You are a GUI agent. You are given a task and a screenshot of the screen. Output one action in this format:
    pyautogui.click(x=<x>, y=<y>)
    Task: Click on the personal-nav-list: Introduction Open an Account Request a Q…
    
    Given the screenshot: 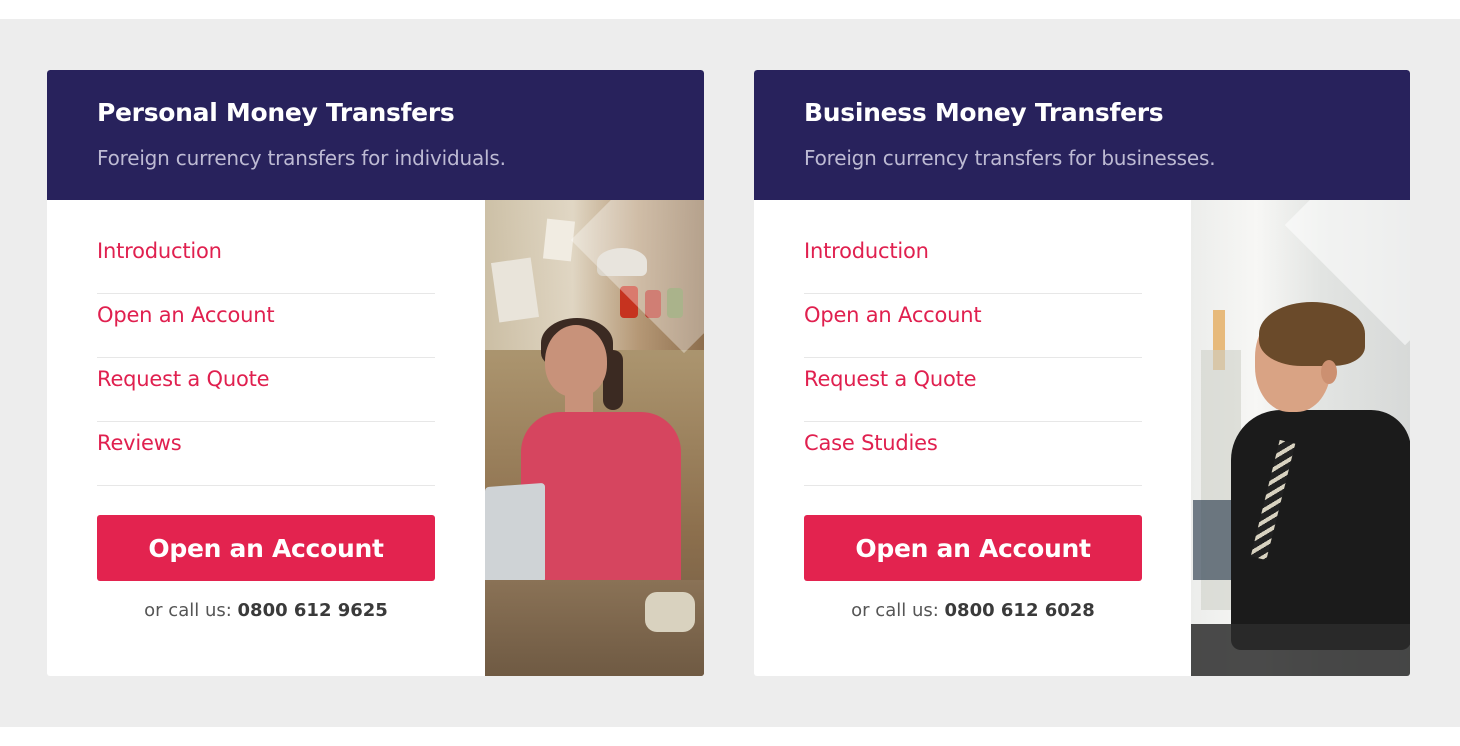 What is the action you would take?
    pyautogui.click(x=266, y=358)
    